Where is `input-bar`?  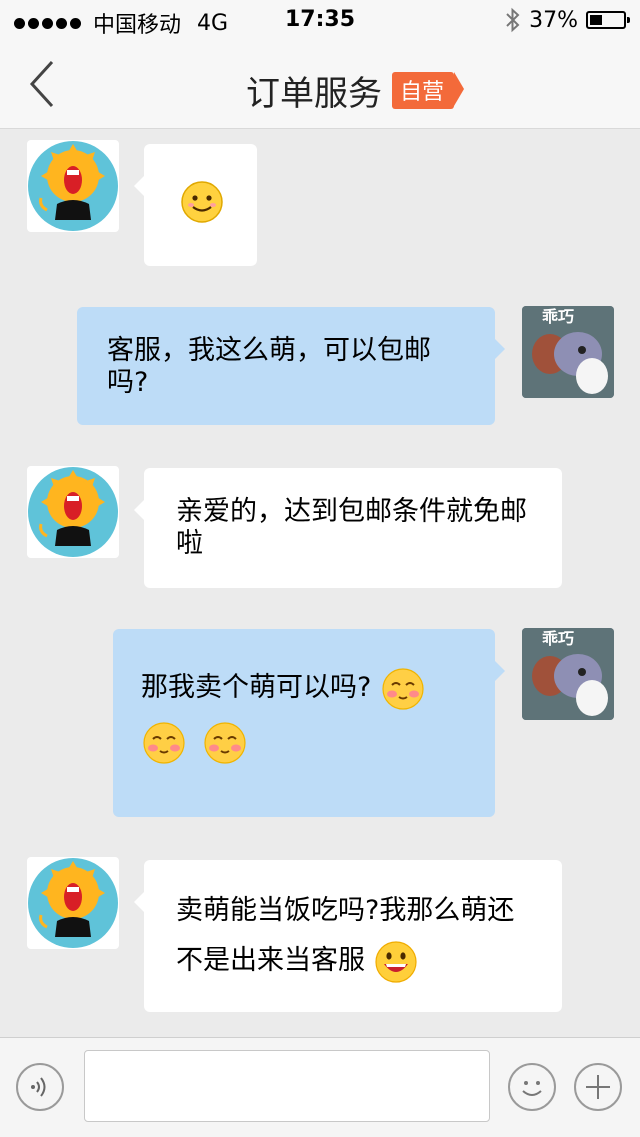 input-bar is located at coordinates (320, 1087).